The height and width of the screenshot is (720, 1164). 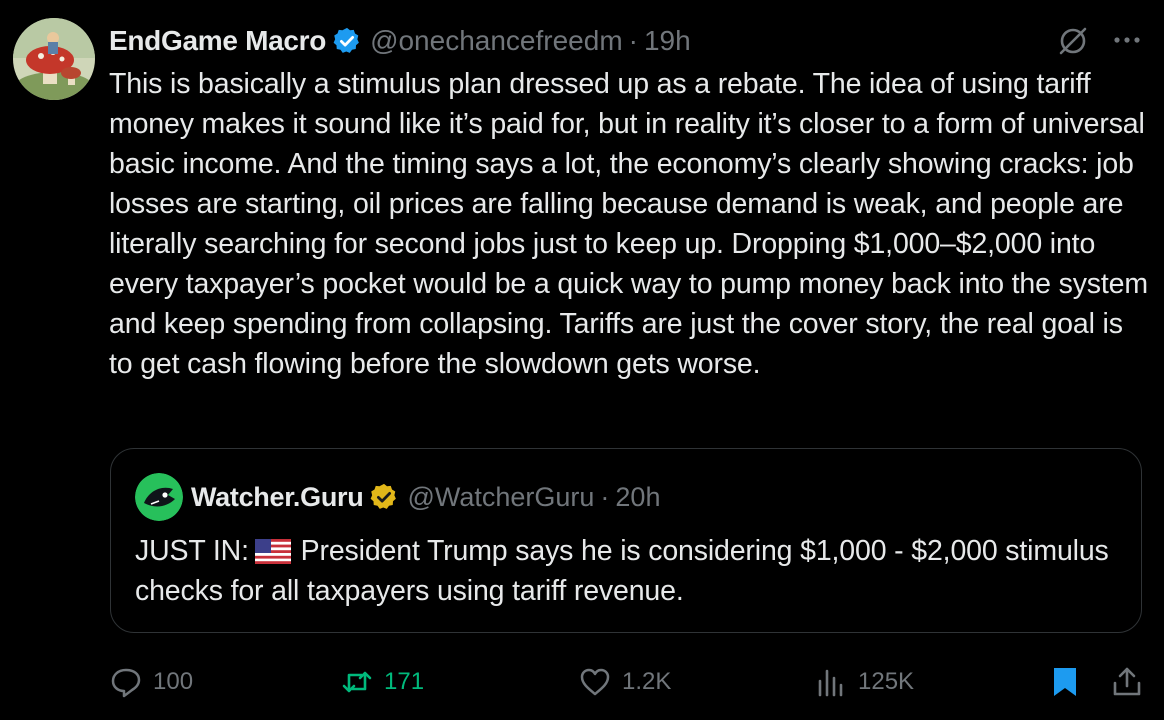 I want to click on grok-icon, so click(x=1073, y=41).